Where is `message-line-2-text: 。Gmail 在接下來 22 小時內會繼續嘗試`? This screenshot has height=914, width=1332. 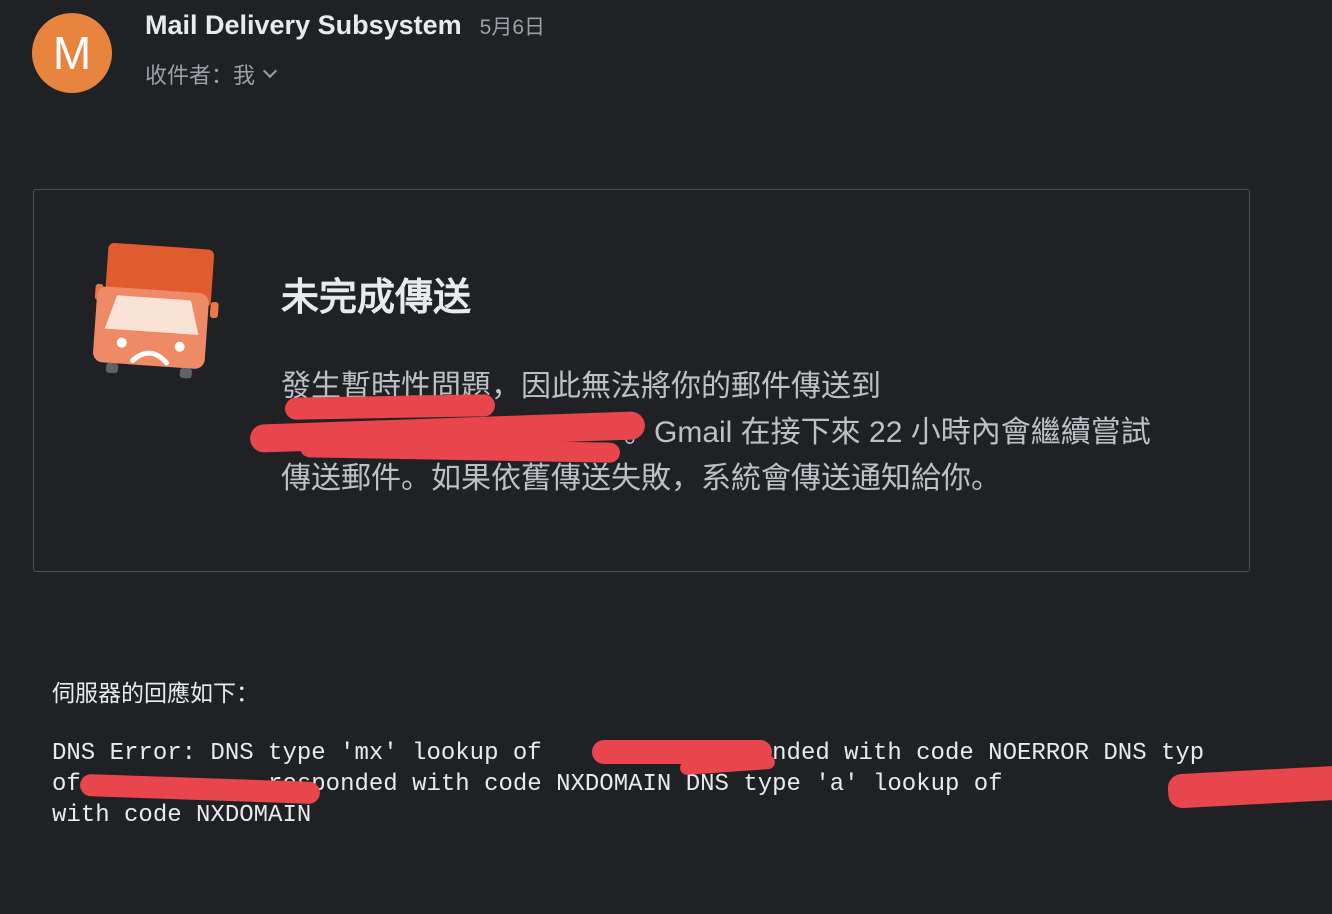 message-line-2-text: 。Gmail 在接下來 22 小時內會繼續嘗試 is located at coordinates (887, 432).